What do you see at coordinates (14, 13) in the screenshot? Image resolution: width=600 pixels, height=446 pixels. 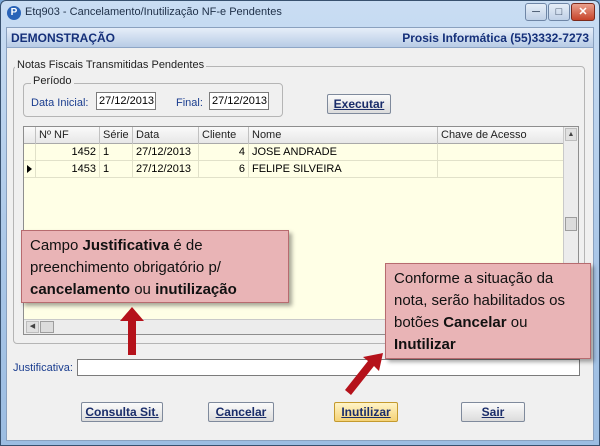 I see `app-logo-icon: P` at bounding box center [14, 13].